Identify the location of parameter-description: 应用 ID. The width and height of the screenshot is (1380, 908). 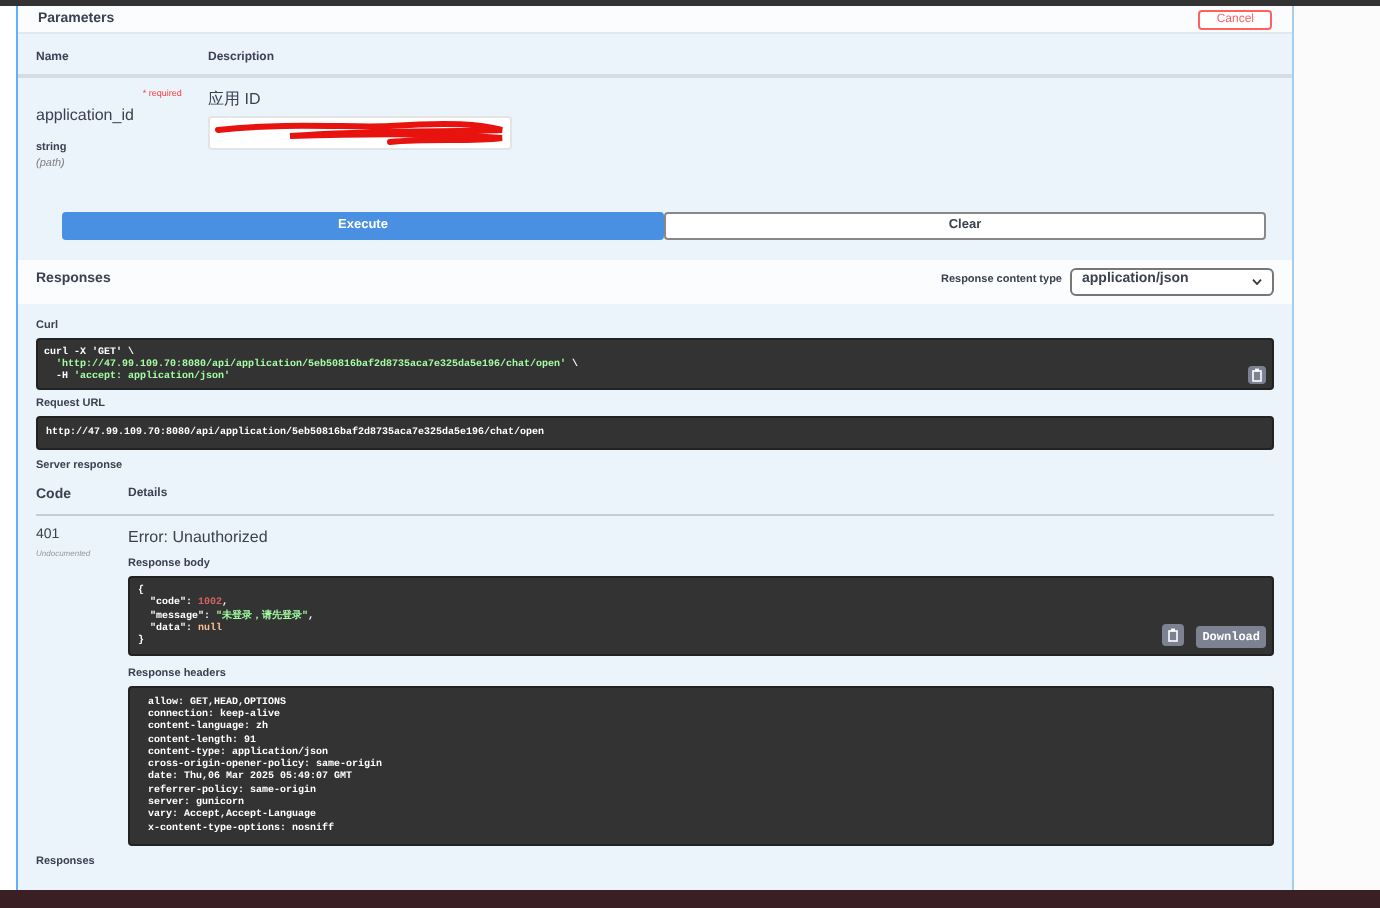
(235, 100).